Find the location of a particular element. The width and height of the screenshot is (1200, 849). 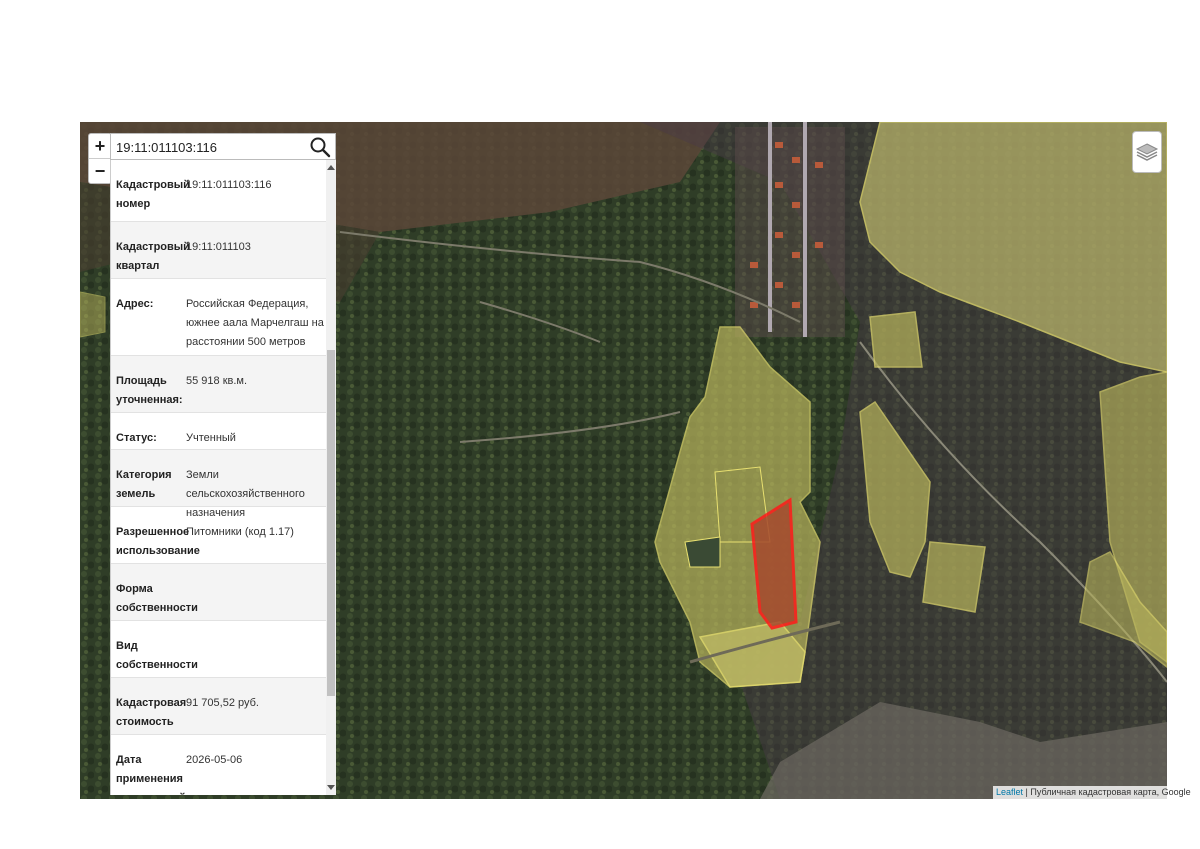

panel-scrollbar is located at coordinates (331, 477).